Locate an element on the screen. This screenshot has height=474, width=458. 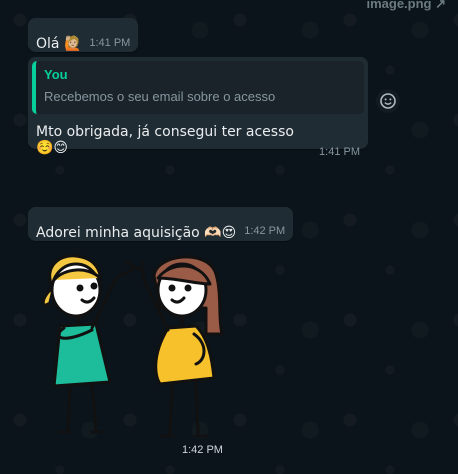
message-bubble: Olá 🙋🏼 1:41 PM is located at coordinates (83, 35).